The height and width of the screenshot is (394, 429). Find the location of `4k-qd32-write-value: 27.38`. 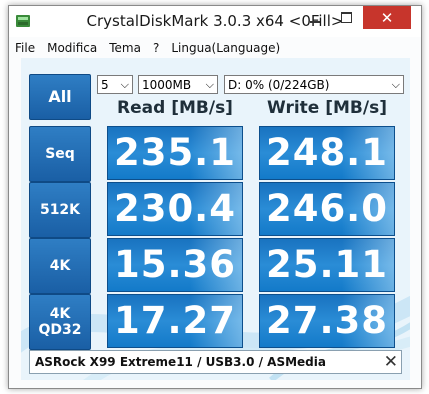

4k-qd32-write-value: 27.38 is located at coordinates (327, 321).